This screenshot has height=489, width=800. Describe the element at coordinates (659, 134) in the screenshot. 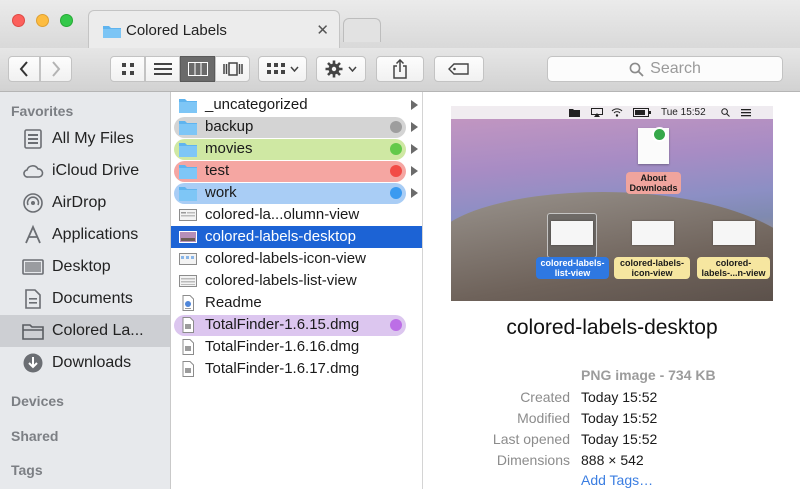

I see `green-badge-icon` at that location.